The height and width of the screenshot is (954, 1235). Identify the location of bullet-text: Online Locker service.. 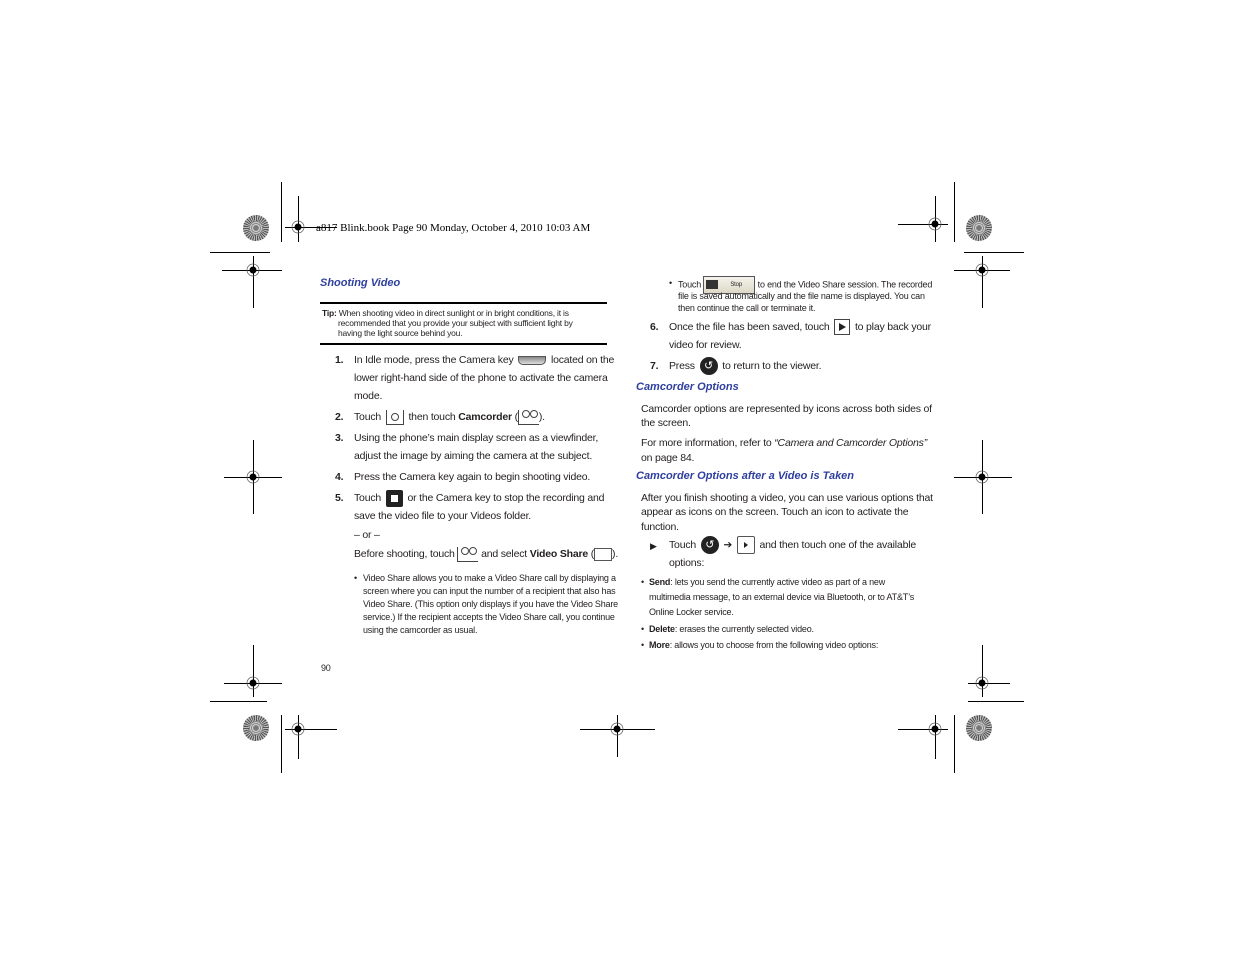
(691, 612).